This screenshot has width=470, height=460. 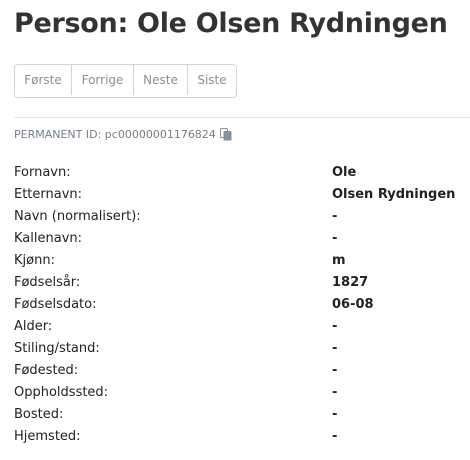 What do you see at coordinates (58, 134) in the screenshot?
I see `permanent-id-label: PERMANENT ID:` at bounding box center [58, 134].